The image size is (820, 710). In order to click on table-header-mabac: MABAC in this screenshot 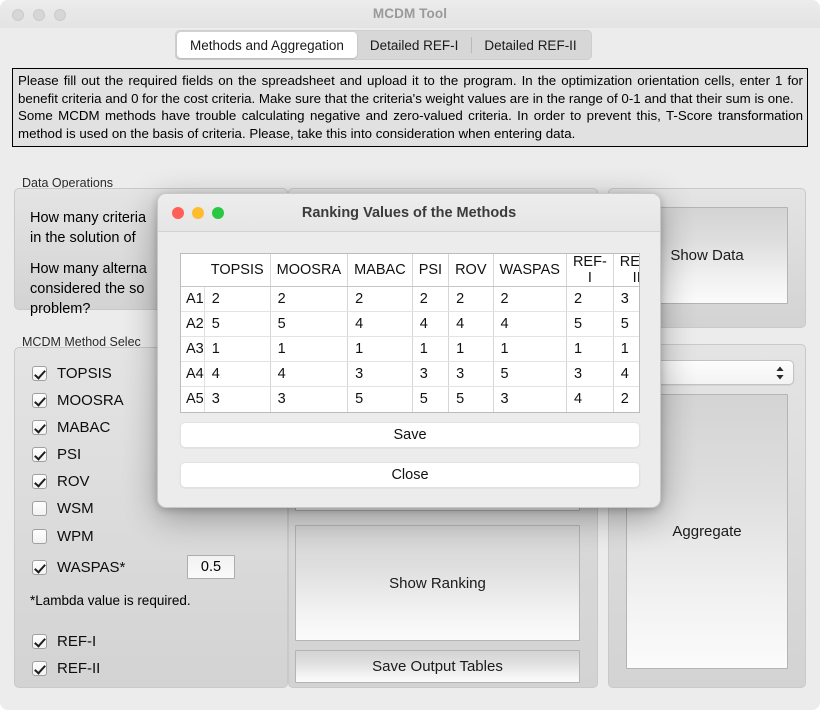, I will do `click(380, 270)`.